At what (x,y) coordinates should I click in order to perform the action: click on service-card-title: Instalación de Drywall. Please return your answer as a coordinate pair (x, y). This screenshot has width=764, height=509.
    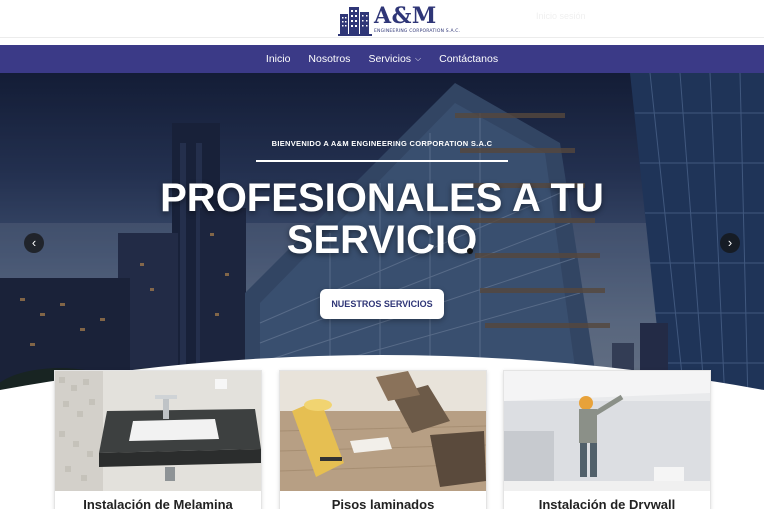
    Looking at the image, I should click on (607, 503).